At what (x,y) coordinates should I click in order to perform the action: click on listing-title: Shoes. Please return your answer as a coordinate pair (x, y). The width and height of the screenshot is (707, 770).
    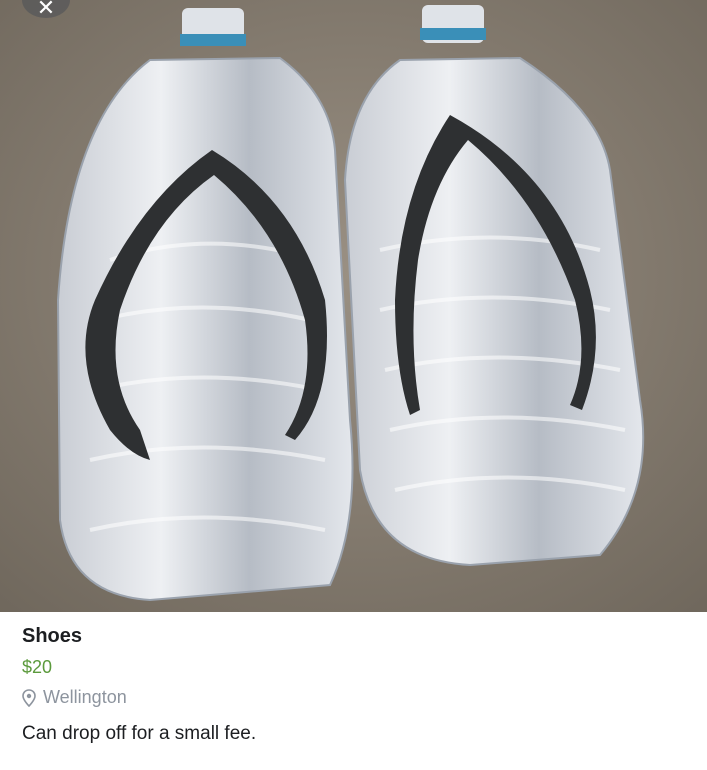
    Looking at the image, I should click on (353, 636).